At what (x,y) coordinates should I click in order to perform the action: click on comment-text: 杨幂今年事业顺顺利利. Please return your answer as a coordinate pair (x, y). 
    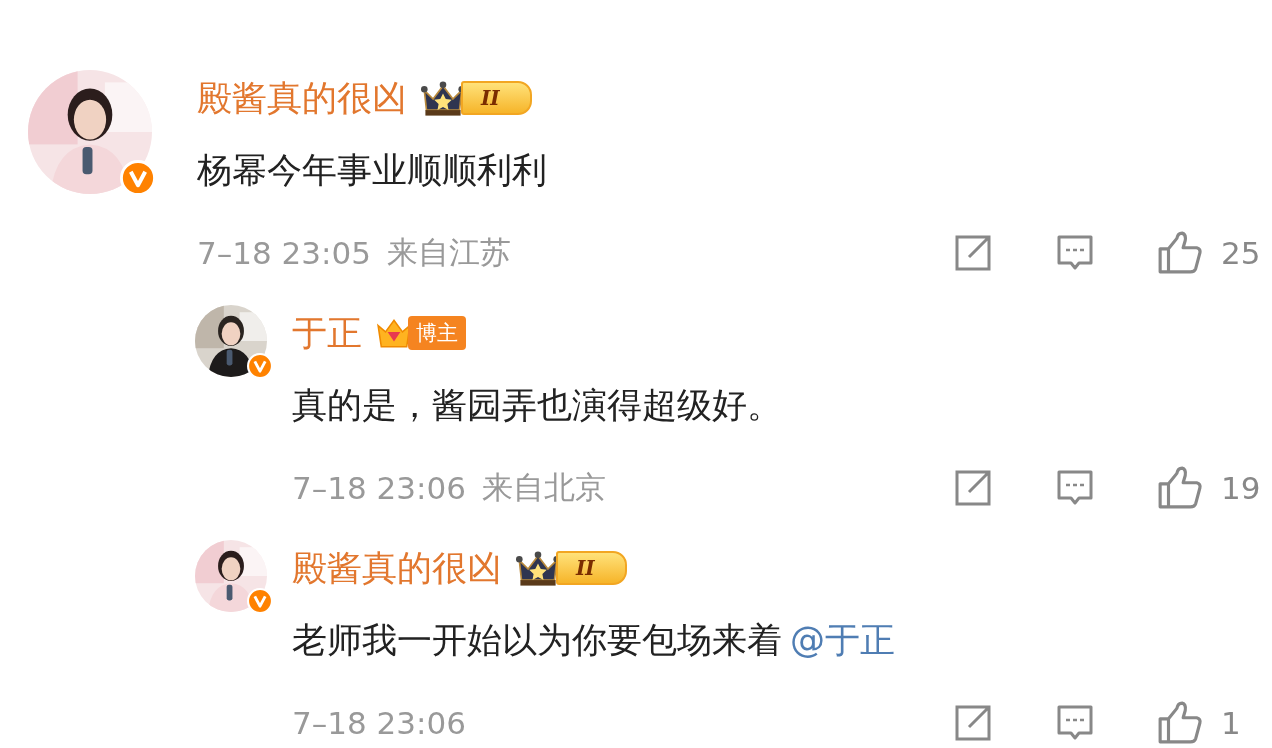
    Looking at the image, I should click on (372, 170).